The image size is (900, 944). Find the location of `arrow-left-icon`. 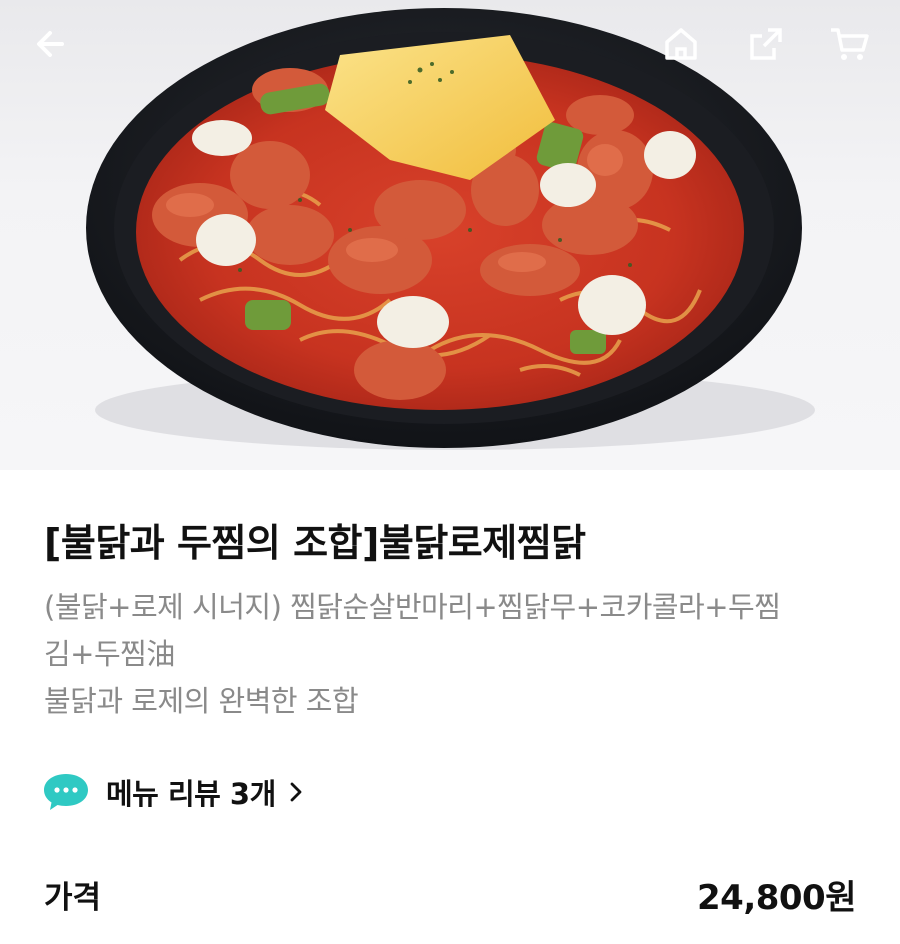

arrow-left-icon is located at coordinates (50, 44).